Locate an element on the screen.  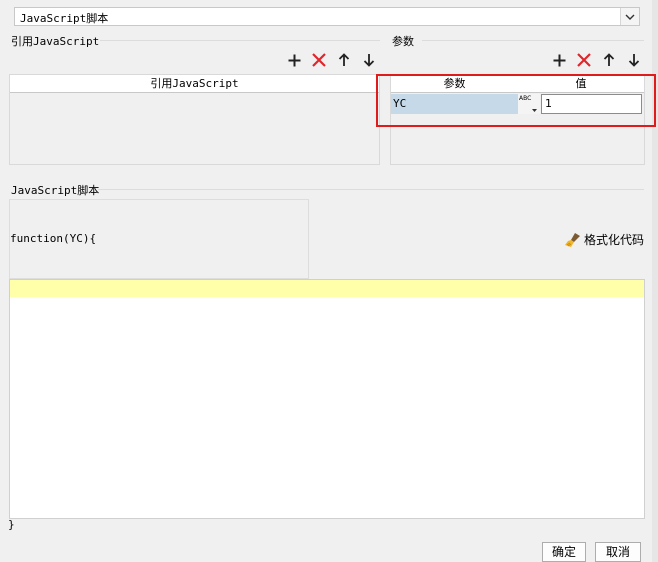
script-divider is located at coordinates (371, 189).